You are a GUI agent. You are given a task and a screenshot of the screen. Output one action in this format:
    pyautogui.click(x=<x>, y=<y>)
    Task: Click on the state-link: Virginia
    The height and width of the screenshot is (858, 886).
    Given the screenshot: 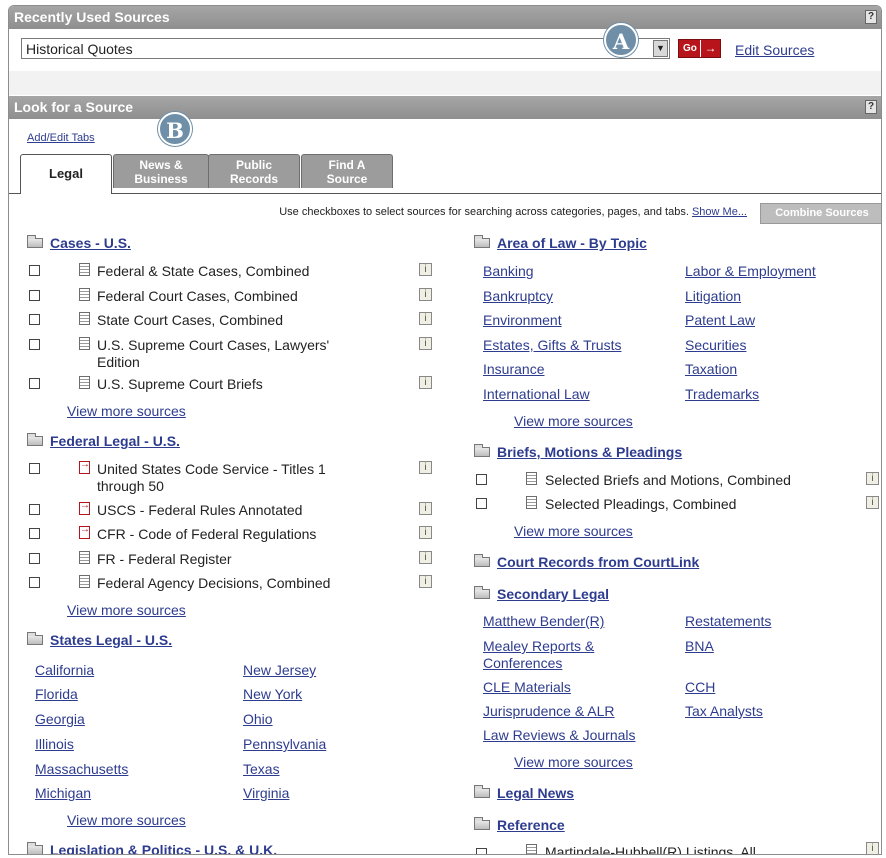 What is the action you would take?
    pyautogui.click(x=266, y=793)
    